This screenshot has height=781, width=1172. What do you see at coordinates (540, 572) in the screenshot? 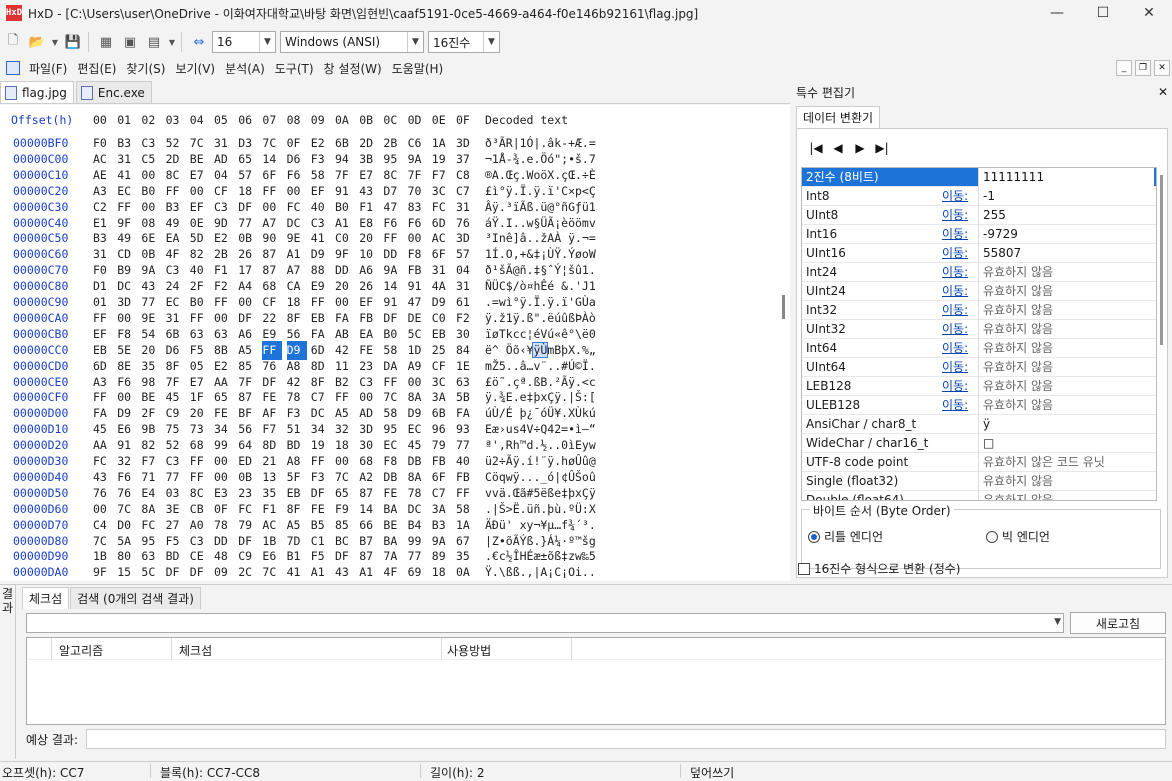
I see `decoded-text: Ÿ.\ßß.,|A¡C¡Oi..` at bounding box center [540, 572].